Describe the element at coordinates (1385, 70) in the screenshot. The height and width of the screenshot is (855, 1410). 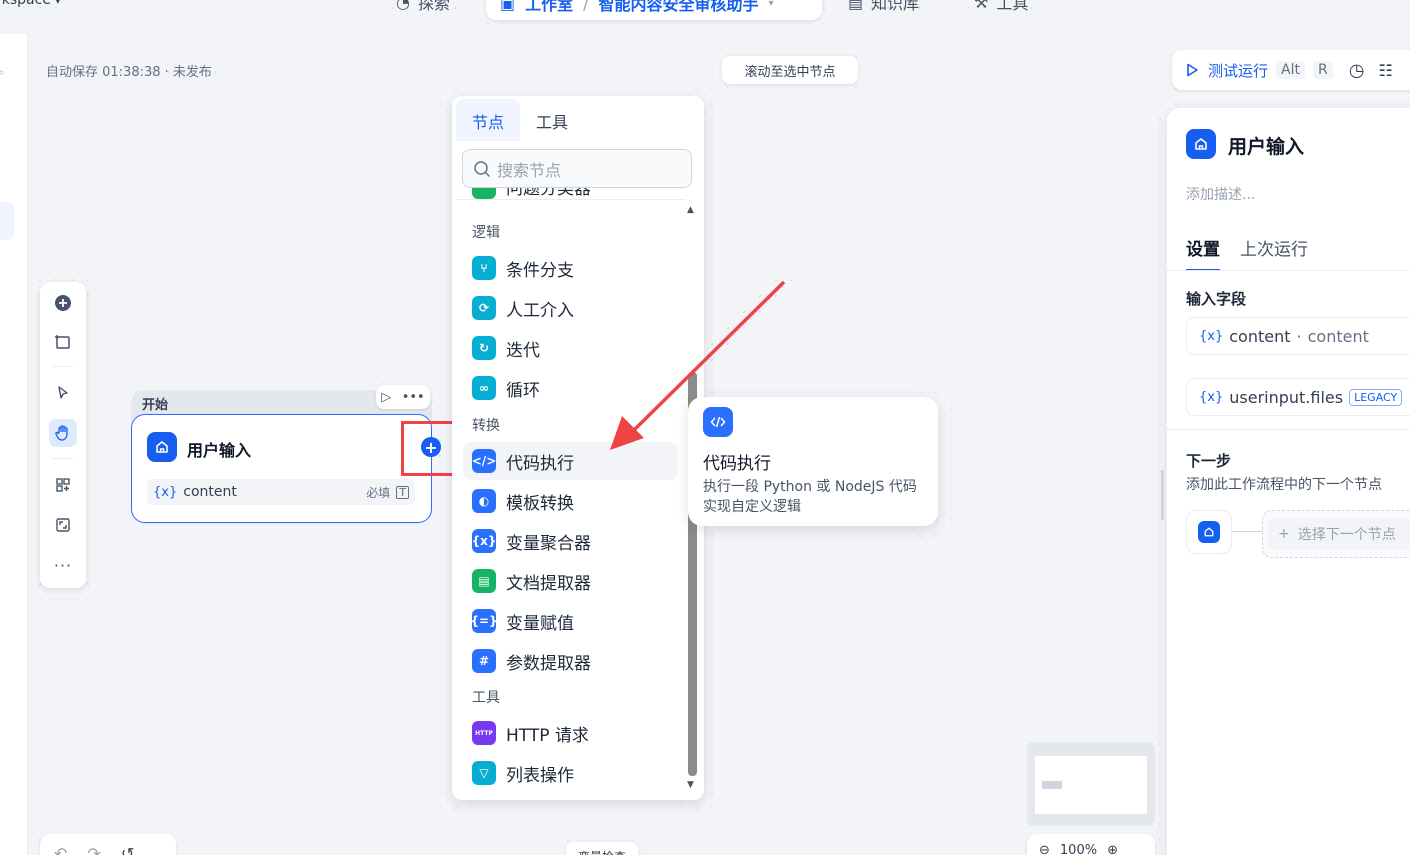
I see `checklist-icon: ☷` at that location.